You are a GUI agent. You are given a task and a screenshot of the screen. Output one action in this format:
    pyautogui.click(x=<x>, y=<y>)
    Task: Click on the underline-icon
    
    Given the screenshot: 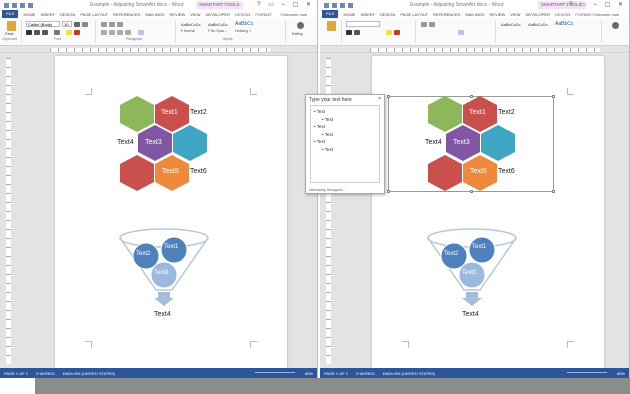 What is the action you would take?
    pyautogui.click(x=45, y=32)
    